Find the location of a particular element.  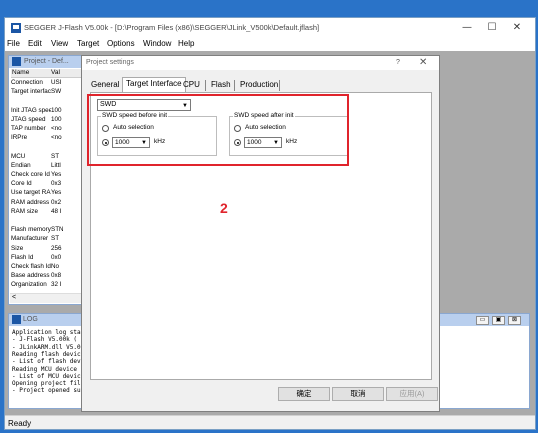

header-value: Val is located at coordinates (55, 72).